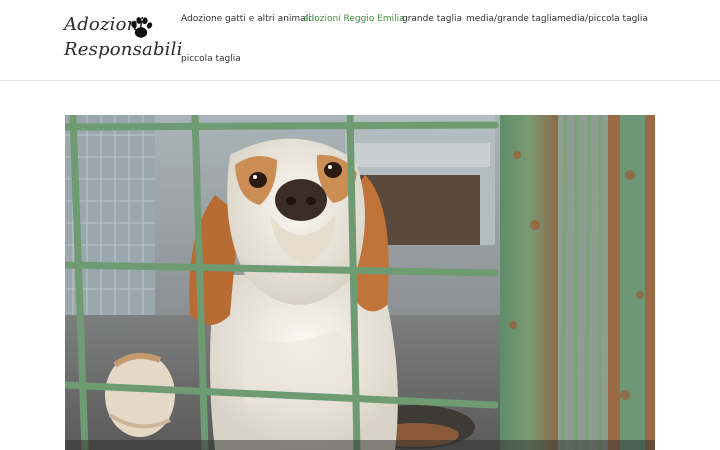  I want to click on logo-text-line1: Adozioni, so click(104, 24).